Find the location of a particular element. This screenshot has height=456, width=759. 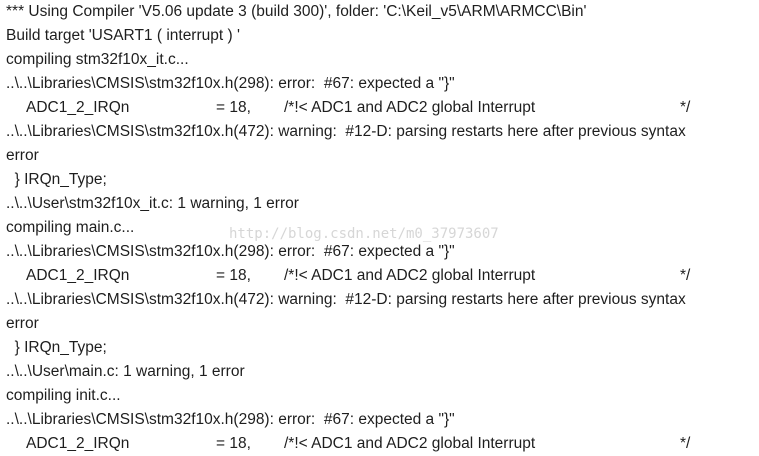

build-output-line: ..\..\User\main.c: 1 warning, 1 error is located at coordinates (125, 371).